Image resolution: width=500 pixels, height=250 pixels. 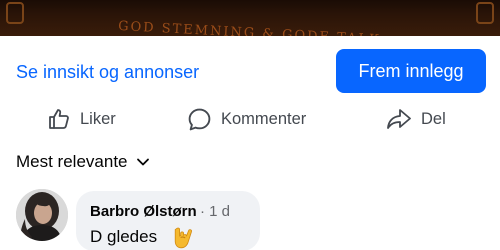 I want to click on comment-text: D gledes, so click(x=124, y=236).